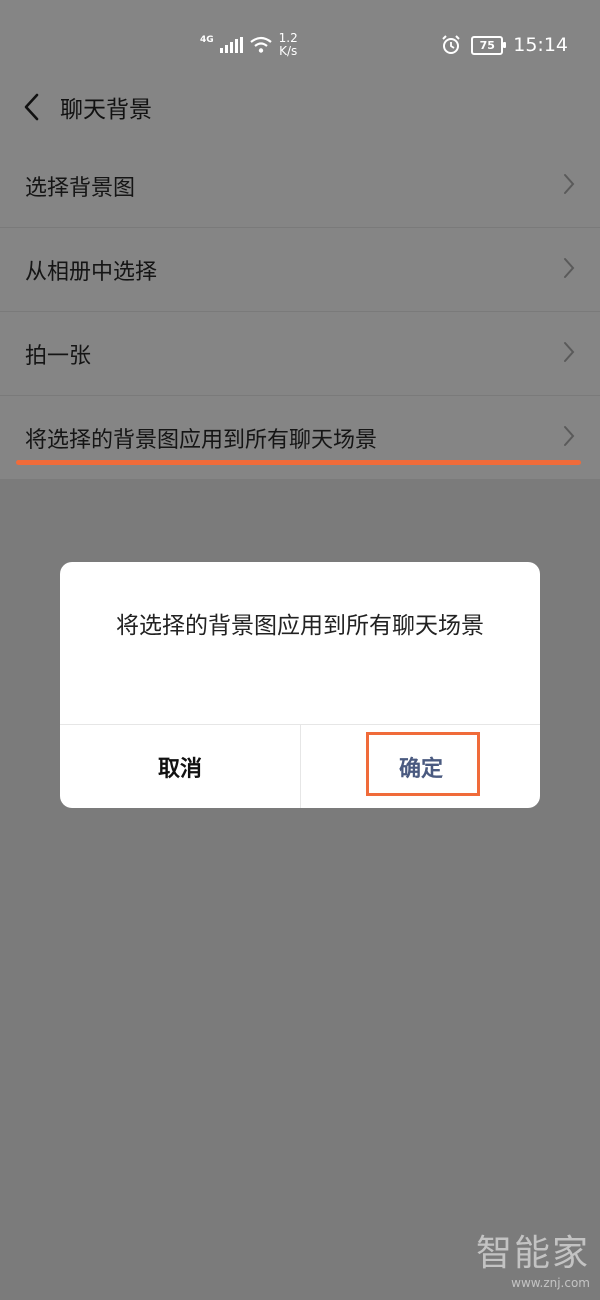  I want to click on list-item-label: 将选择的背景图应用到所有聊天场景, so click(201, 440).